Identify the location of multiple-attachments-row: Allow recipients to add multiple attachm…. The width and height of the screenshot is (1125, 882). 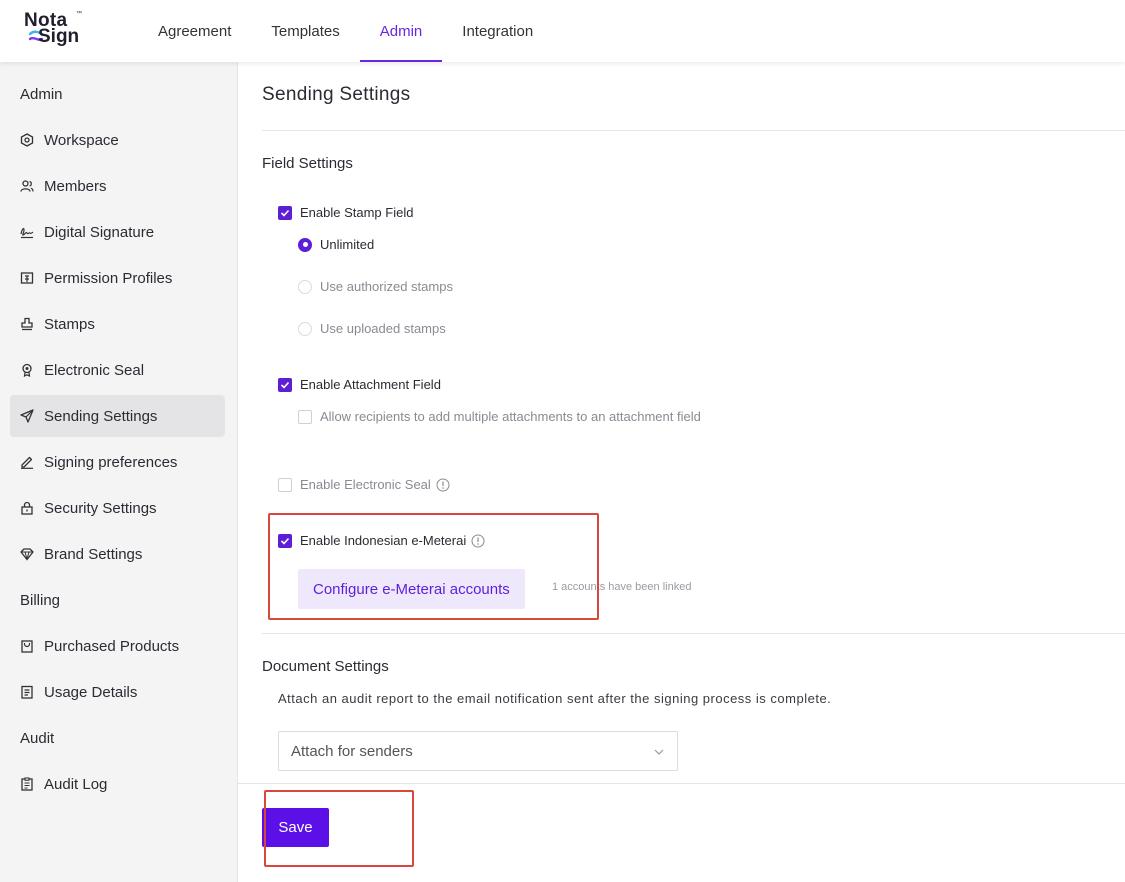
(499, 416).